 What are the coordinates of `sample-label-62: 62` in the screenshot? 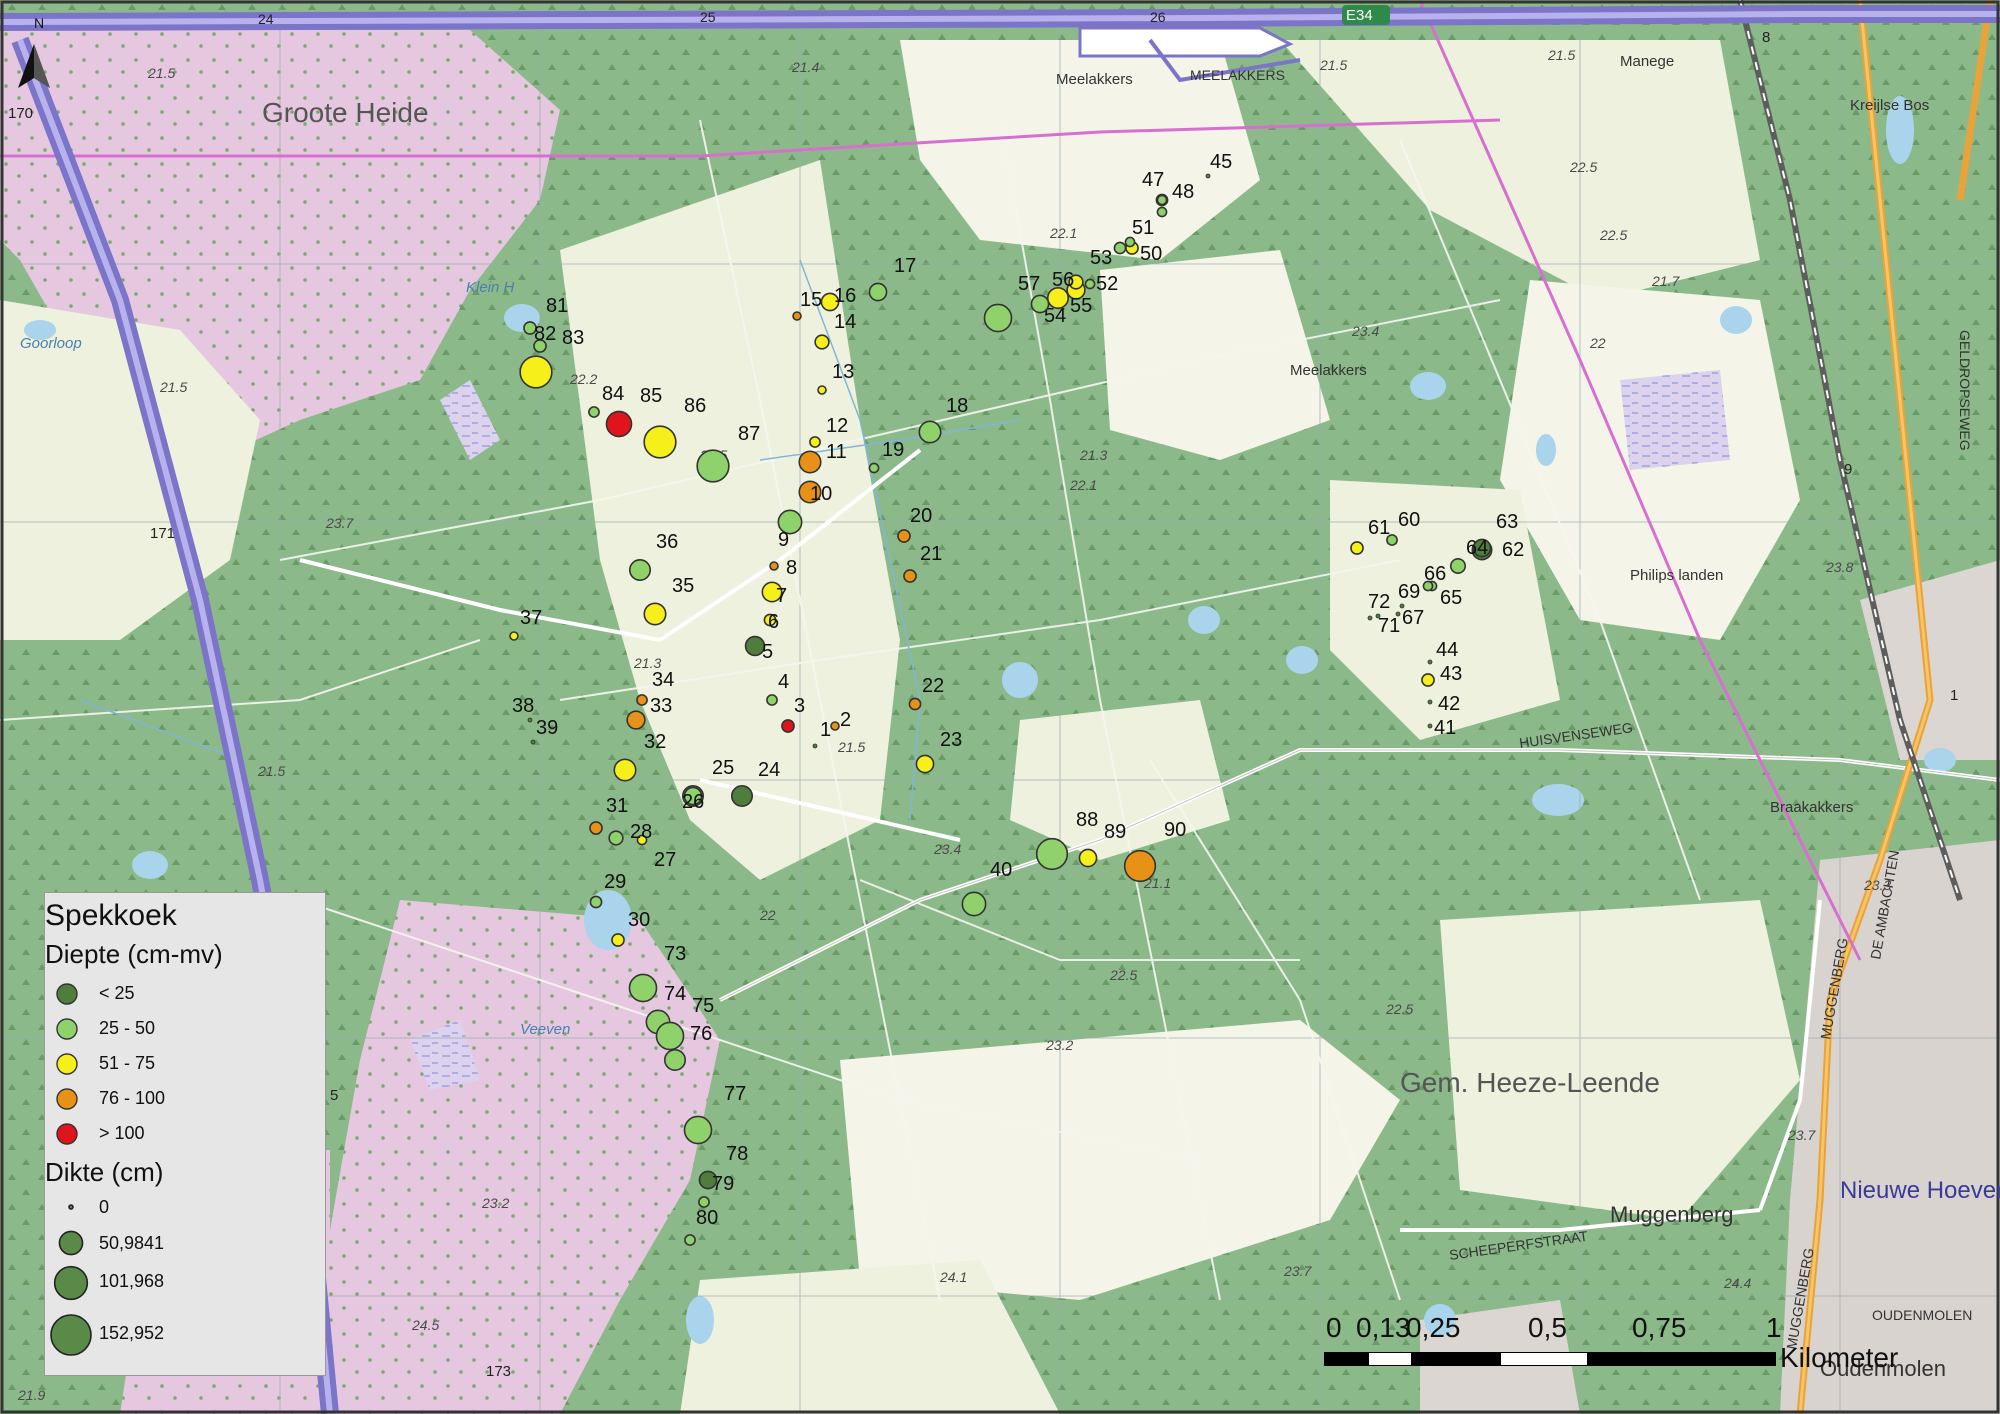 It's located at (1513, 550).